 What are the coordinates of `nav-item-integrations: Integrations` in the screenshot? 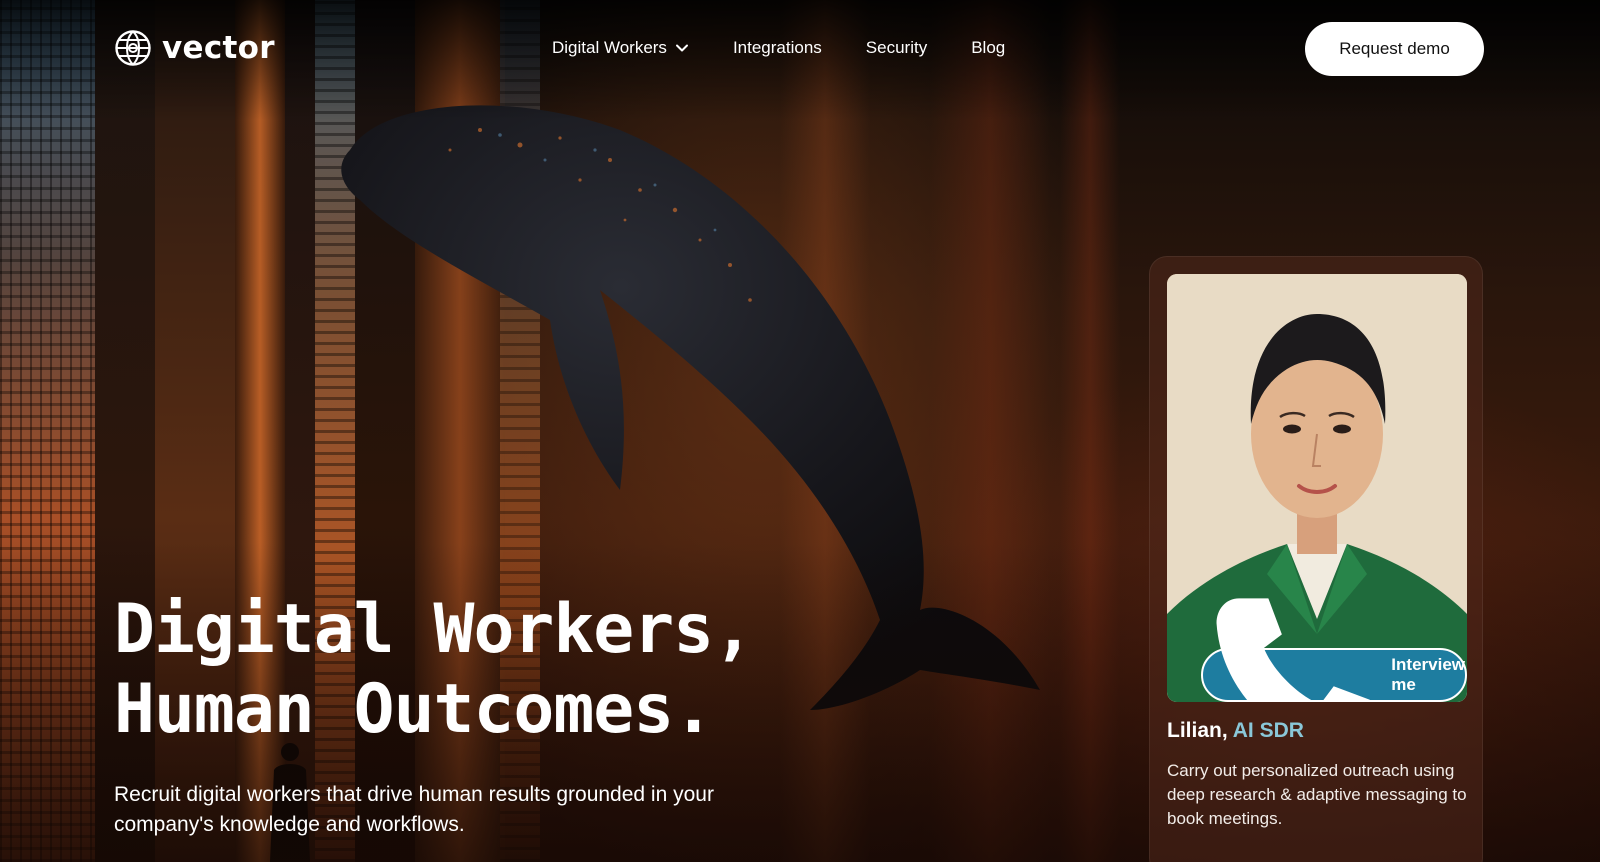 It's located at (777, 48).